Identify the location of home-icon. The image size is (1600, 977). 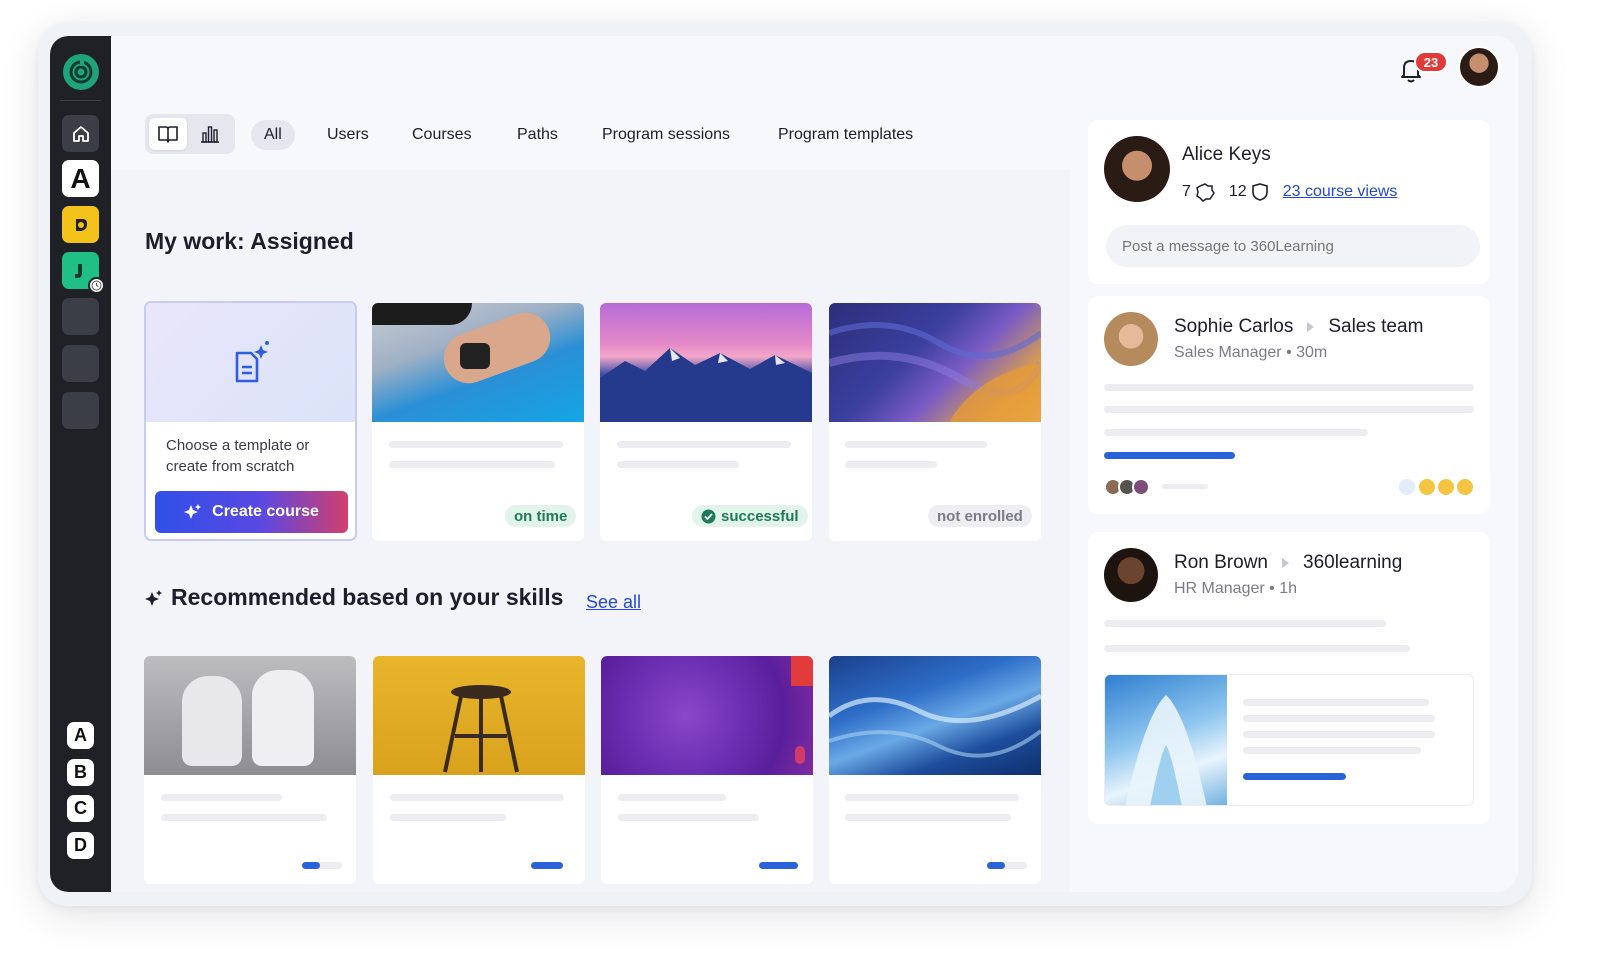
(80, 133).